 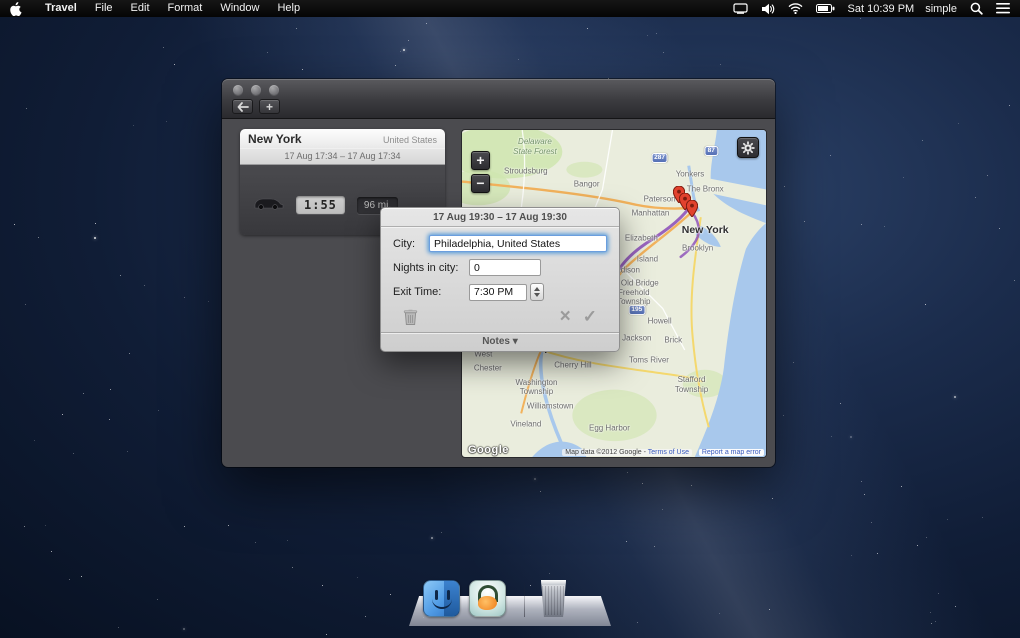 I want to click on menu-travel: Travel, so click(x=61, y=8).